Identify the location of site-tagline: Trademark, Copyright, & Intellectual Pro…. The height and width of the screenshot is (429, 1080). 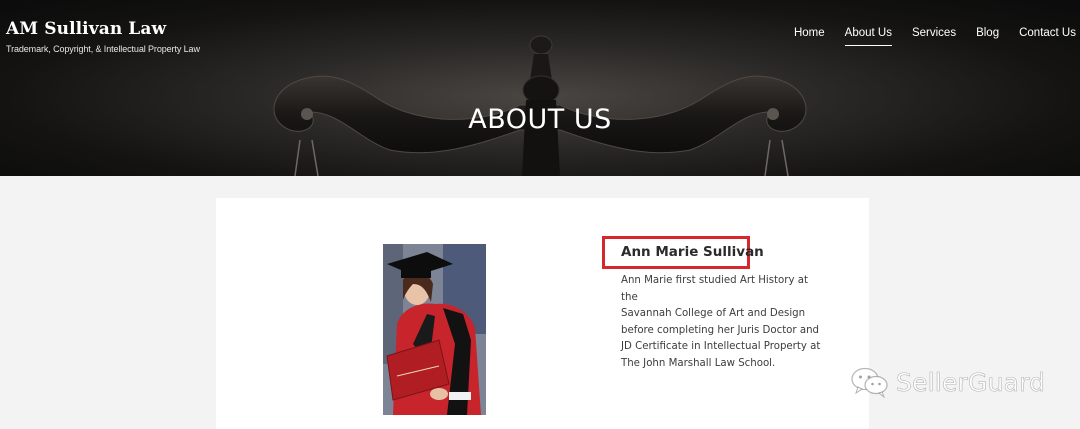
(103, 49).